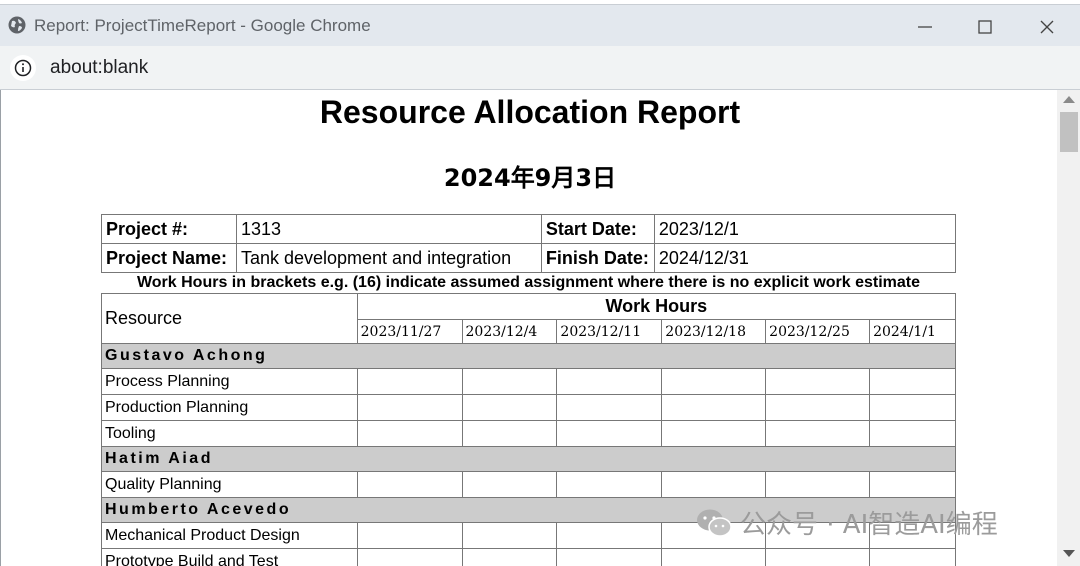 The height and width of the screenshot is (566, 1080). I want to click on person-row: Hatim Aiad, so click(528, 459).